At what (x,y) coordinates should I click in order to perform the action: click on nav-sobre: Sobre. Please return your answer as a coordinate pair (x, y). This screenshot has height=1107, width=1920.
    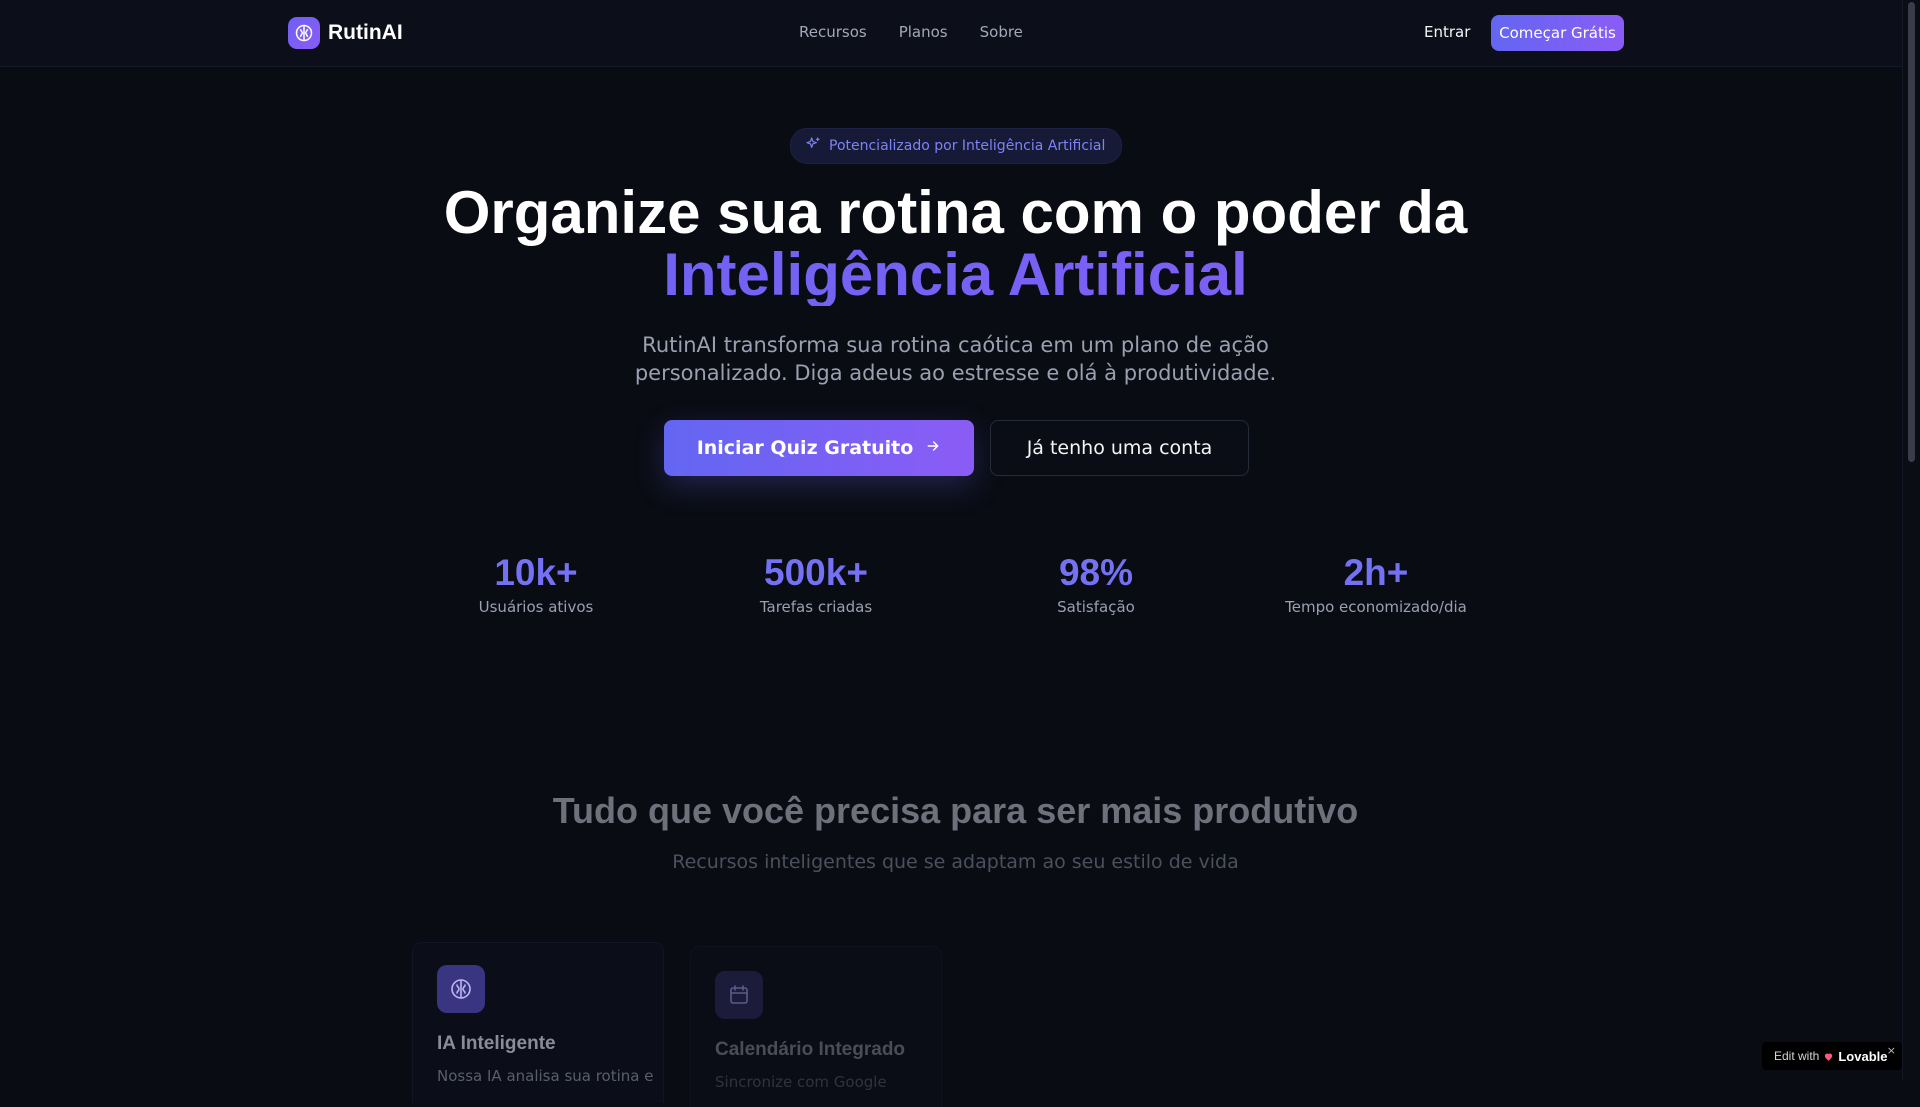
    Looking at the image, I should click on (1001, 32).